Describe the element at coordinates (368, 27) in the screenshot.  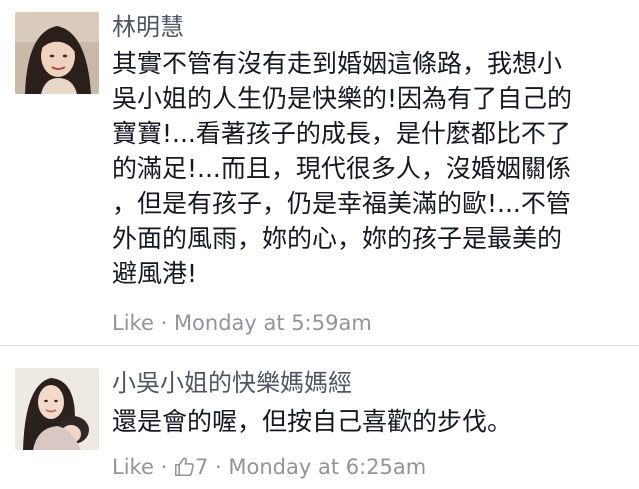
I see `comment-author: 林明慧` at that location.